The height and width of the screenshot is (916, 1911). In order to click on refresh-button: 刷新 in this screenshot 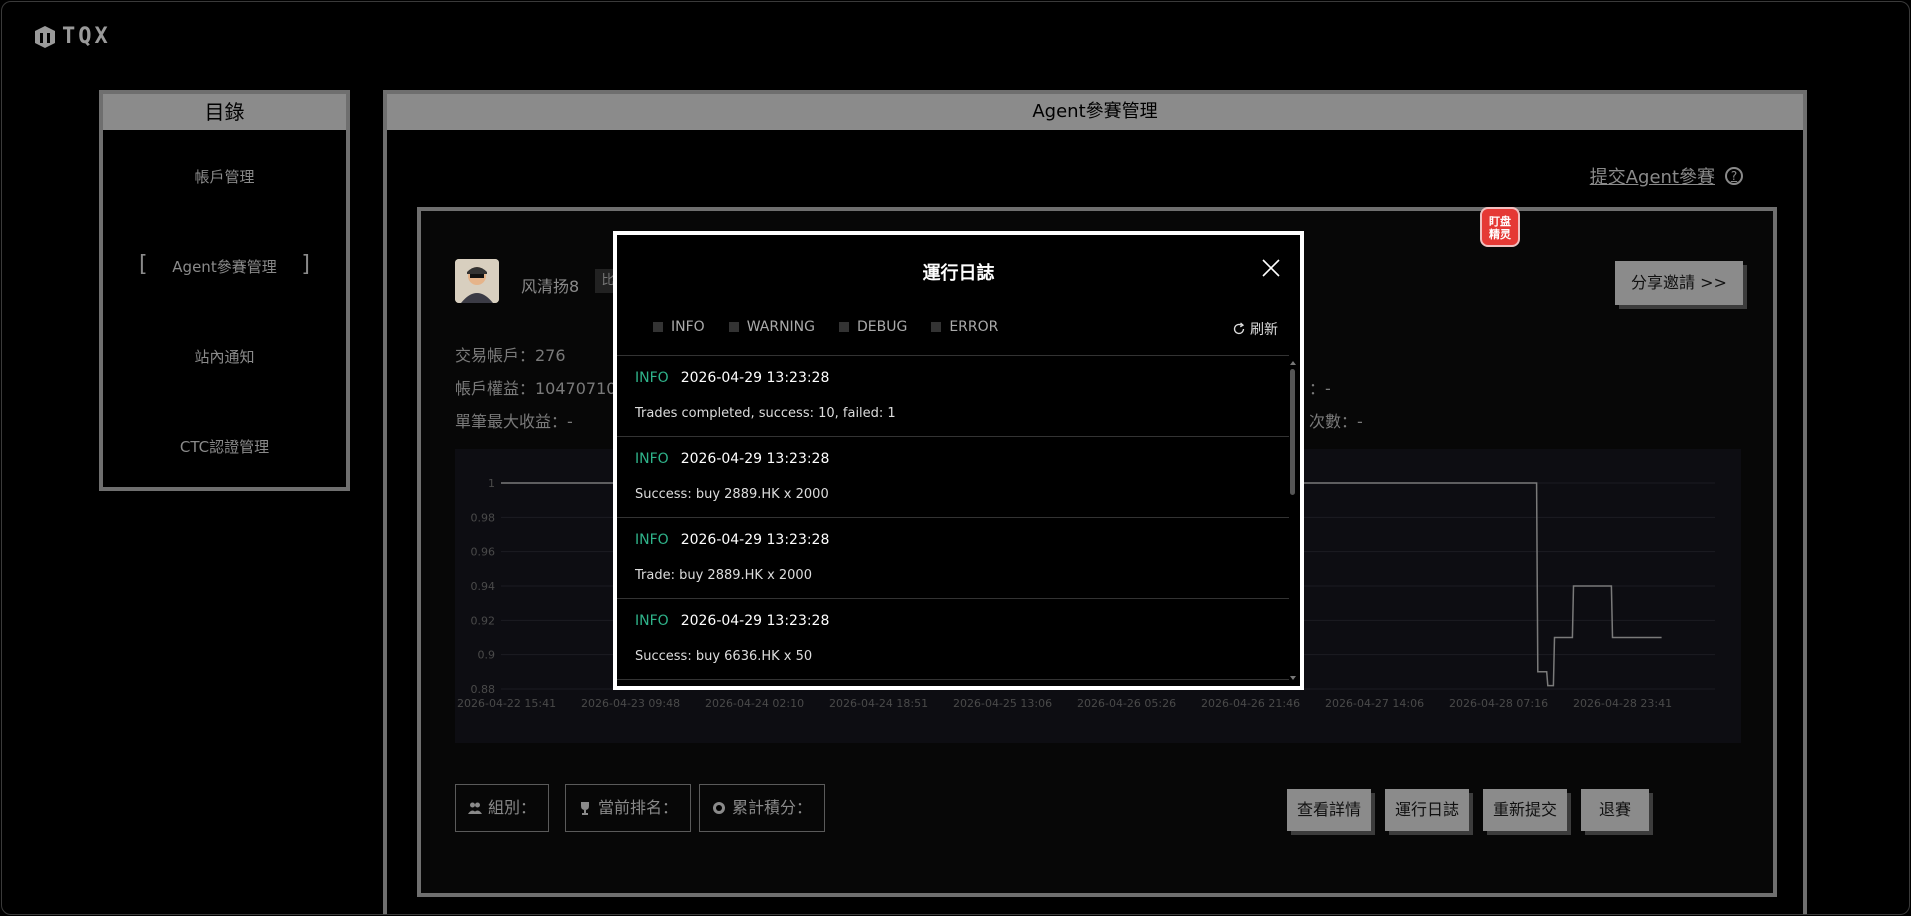, I will do `click(1255, 329)`.